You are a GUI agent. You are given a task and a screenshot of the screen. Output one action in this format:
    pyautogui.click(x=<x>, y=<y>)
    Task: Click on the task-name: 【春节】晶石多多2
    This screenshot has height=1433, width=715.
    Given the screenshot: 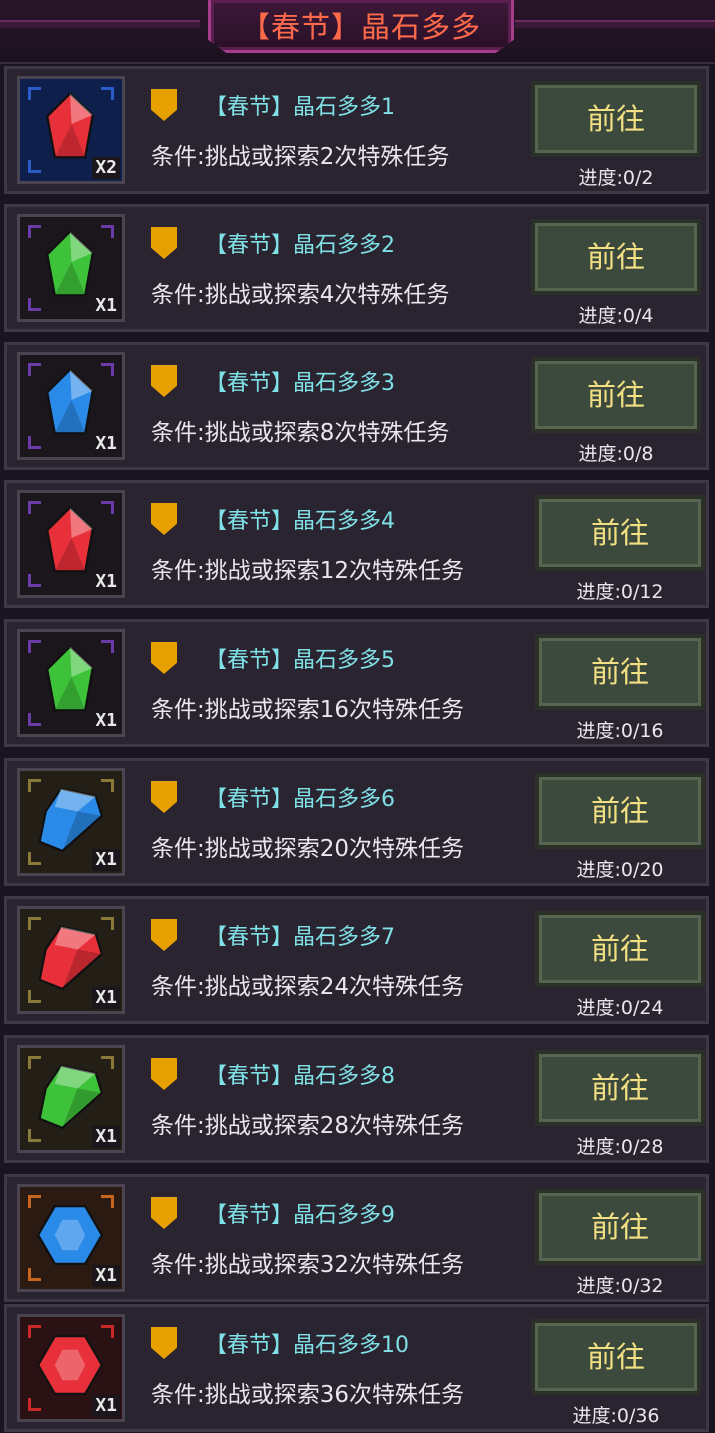 What is the action you would take?
    pyautogui.click(x=300, y=245)
    